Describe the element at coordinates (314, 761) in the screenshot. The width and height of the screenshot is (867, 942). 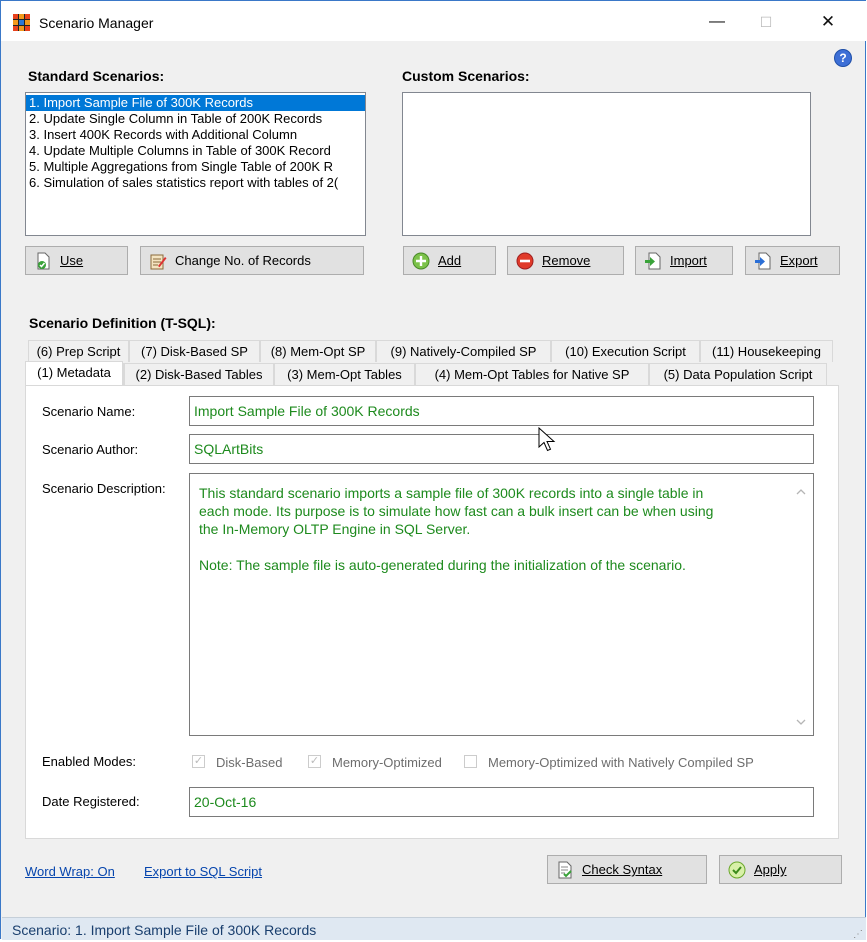
I see `memory-optimized-checkbox: ✓` at that location.